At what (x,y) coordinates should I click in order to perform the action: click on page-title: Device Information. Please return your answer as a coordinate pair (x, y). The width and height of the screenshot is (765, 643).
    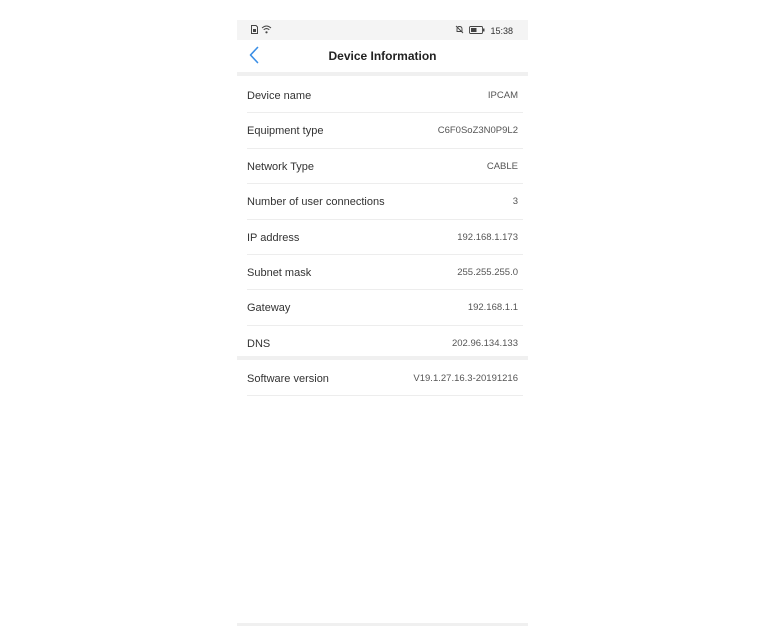
    Looking at the image, I should click on (382, 56).